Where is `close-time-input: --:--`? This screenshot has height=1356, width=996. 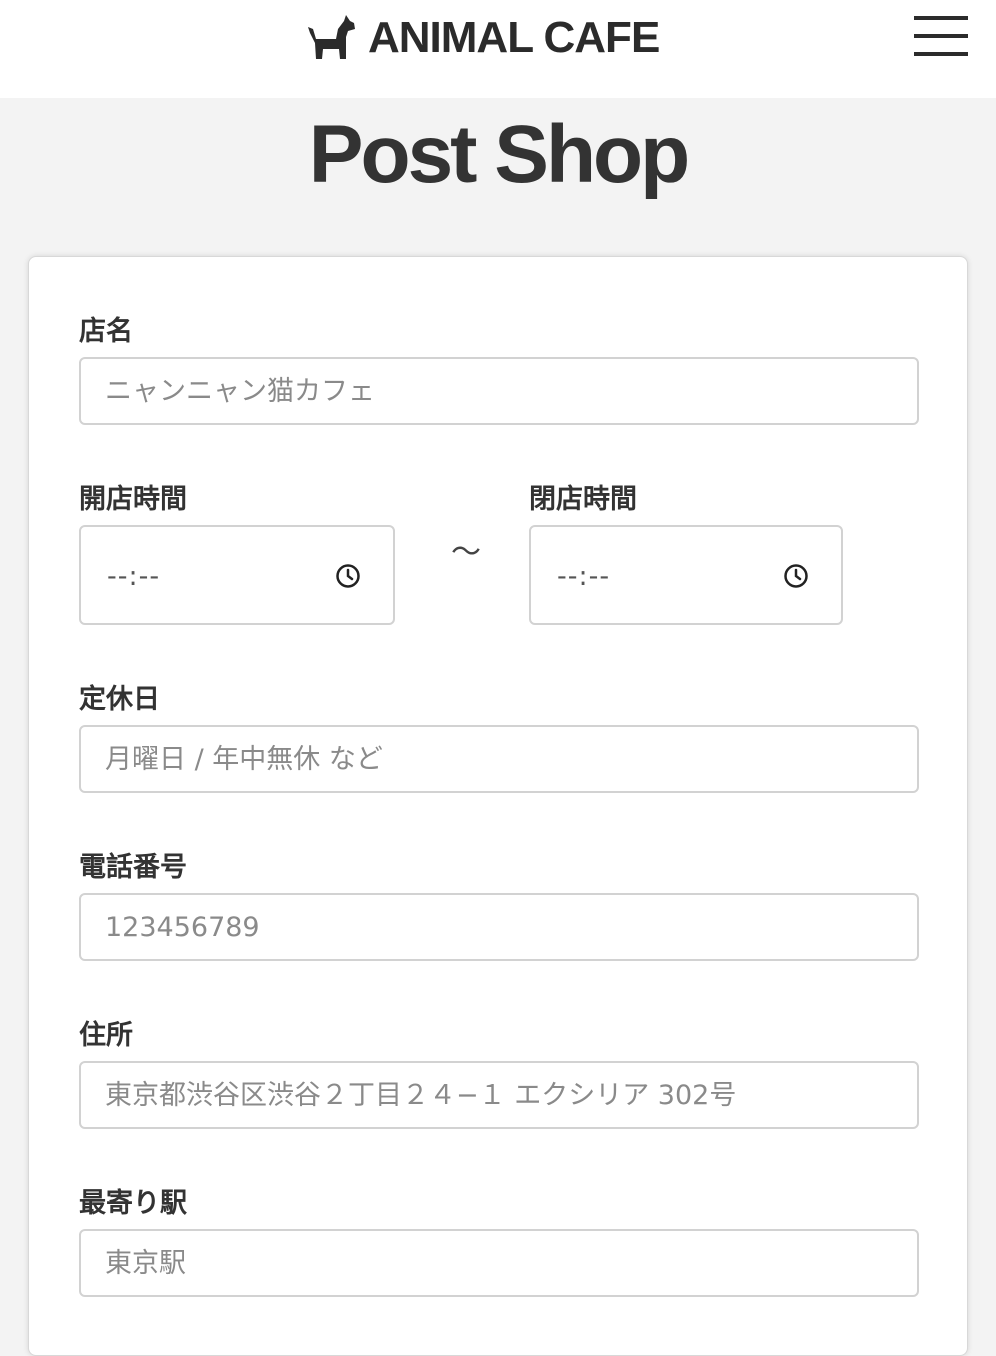
close-time-input: --:-- is located at coordinates (686, 575).